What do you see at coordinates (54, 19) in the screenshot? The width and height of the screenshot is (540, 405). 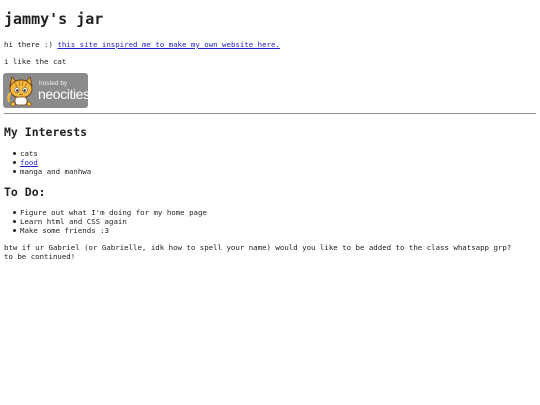 I see `page-title: jammy's jar` at bounding box center [54, 19].